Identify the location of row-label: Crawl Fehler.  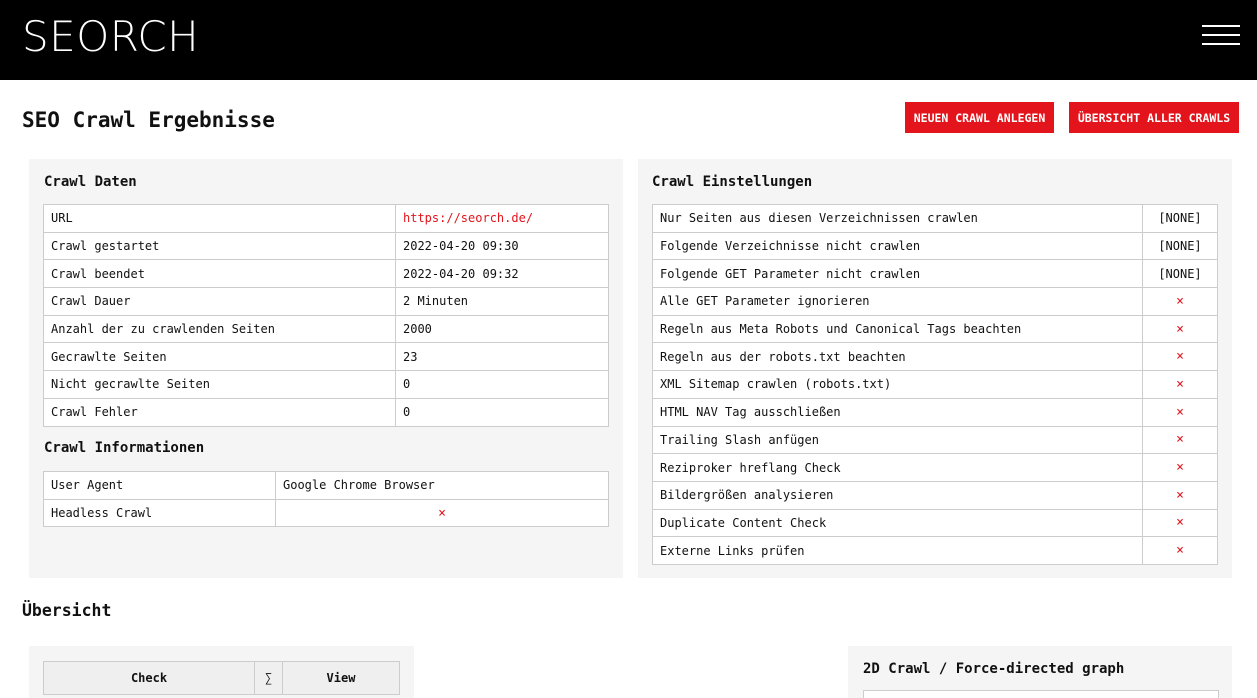
(219, 412).